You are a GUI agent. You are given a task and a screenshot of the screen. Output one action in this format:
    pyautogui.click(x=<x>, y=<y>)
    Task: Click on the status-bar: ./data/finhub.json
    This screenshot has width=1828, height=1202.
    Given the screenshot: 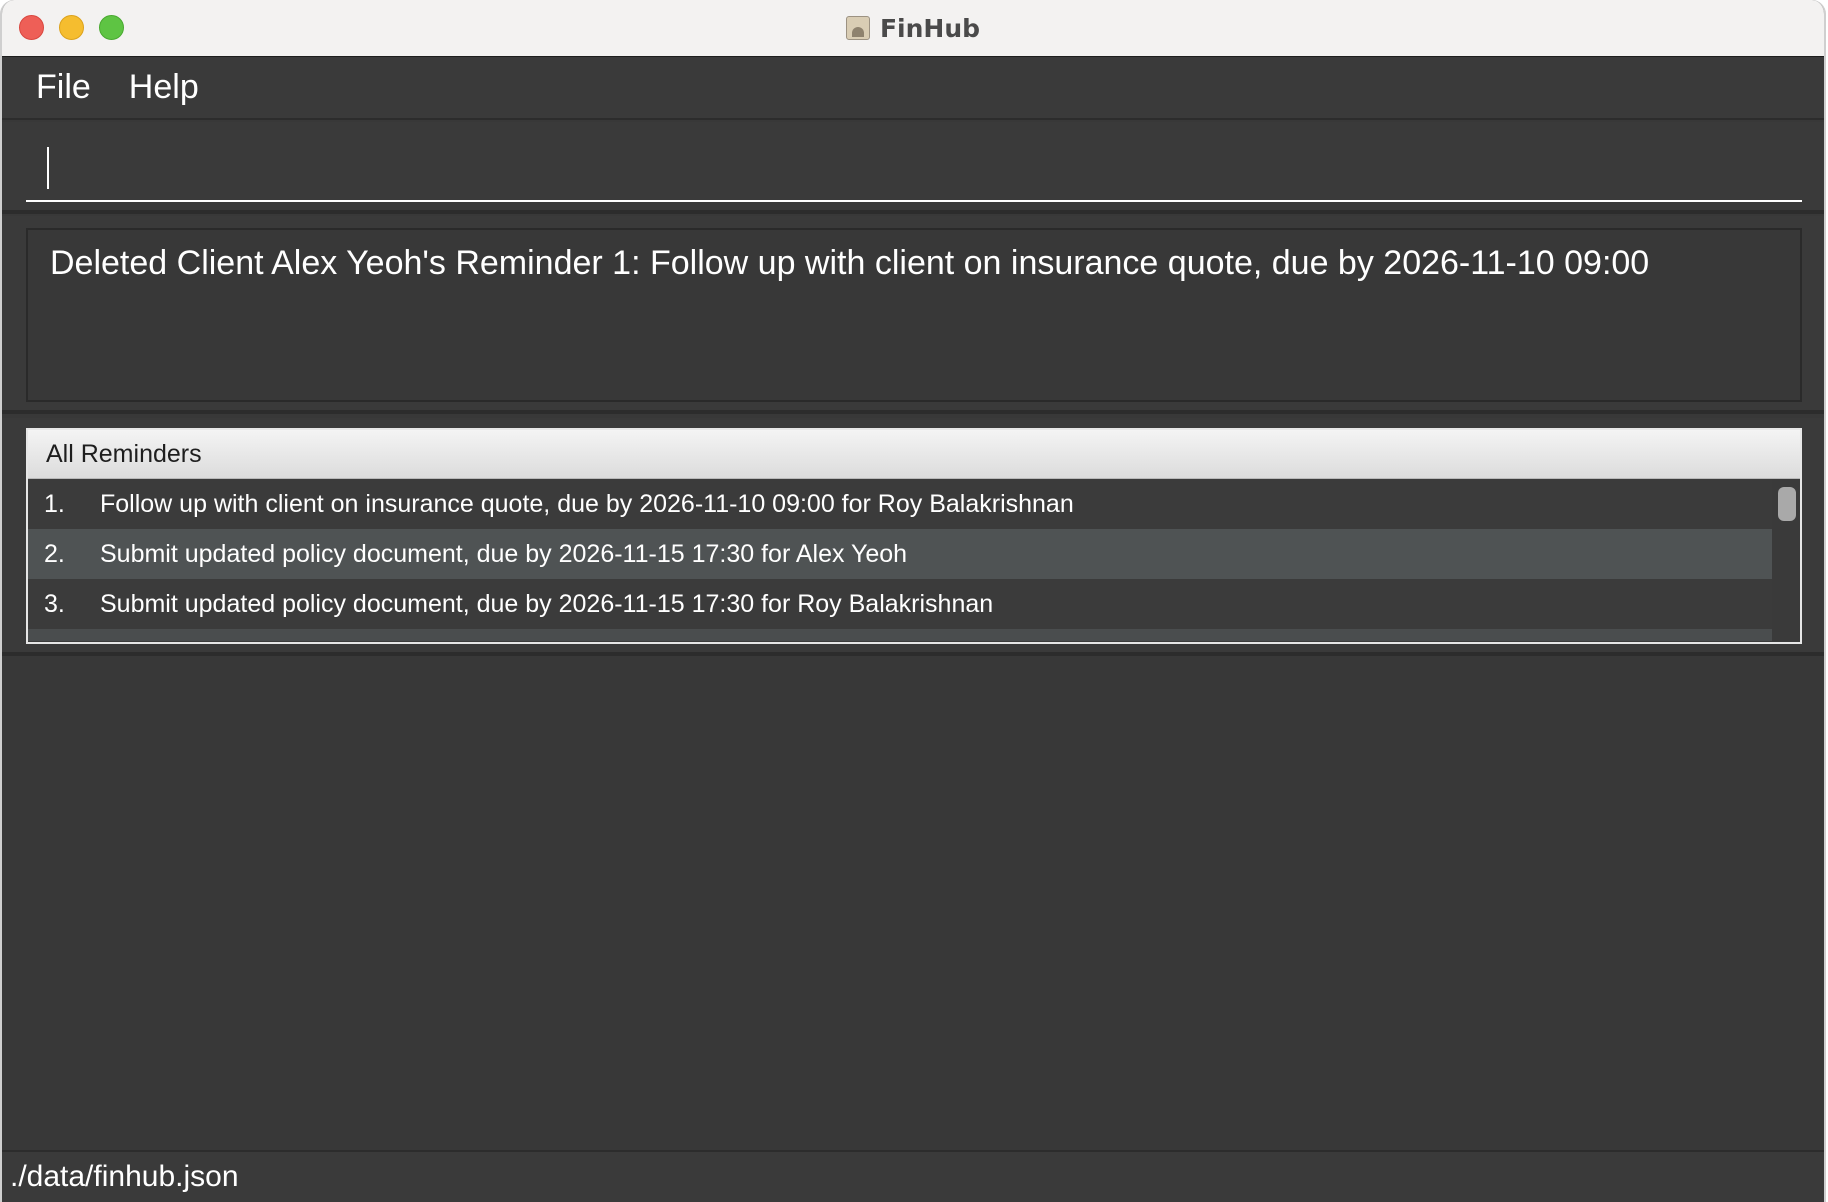 What is the action you would take?
    pyautogui.click(x=913, y=1176)
    